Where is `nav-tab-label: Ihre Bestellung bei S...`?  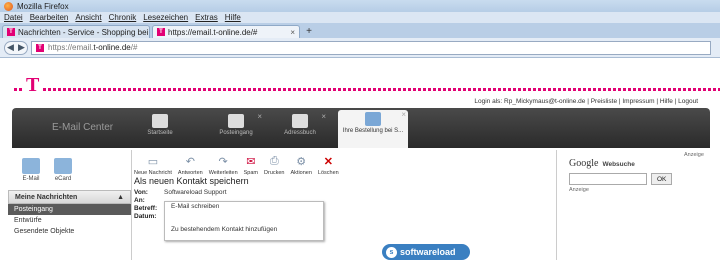
nav-tab-label: Ihre Bestellung bei S... is located at coordinates (373, 131).